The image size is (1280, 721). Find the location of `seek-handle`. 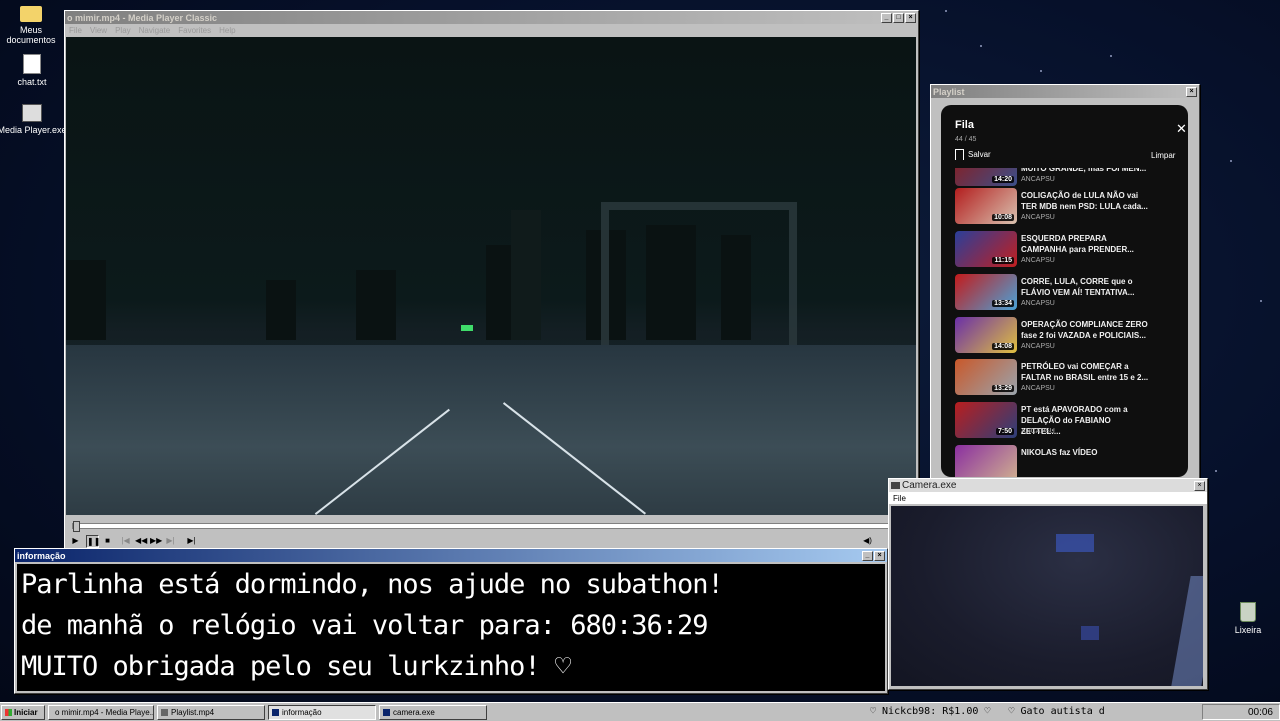

seek-handle is located at coordinates (76, 526).